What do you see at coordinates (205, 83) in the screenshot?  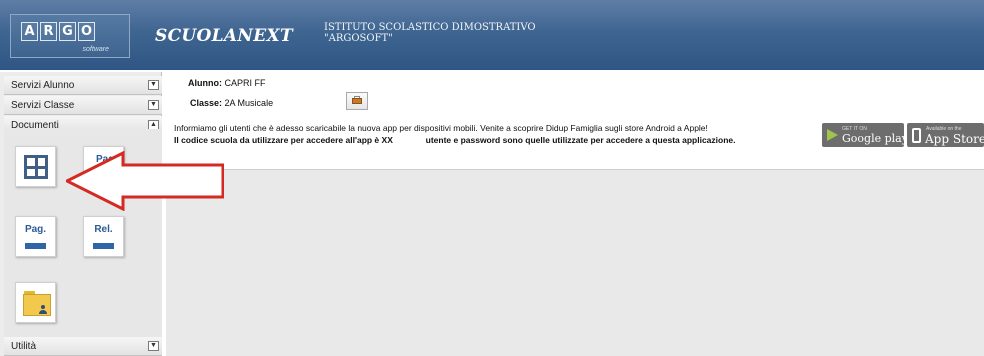 I see `alunno-label: Alunno:` at bounding box center [205, 83].